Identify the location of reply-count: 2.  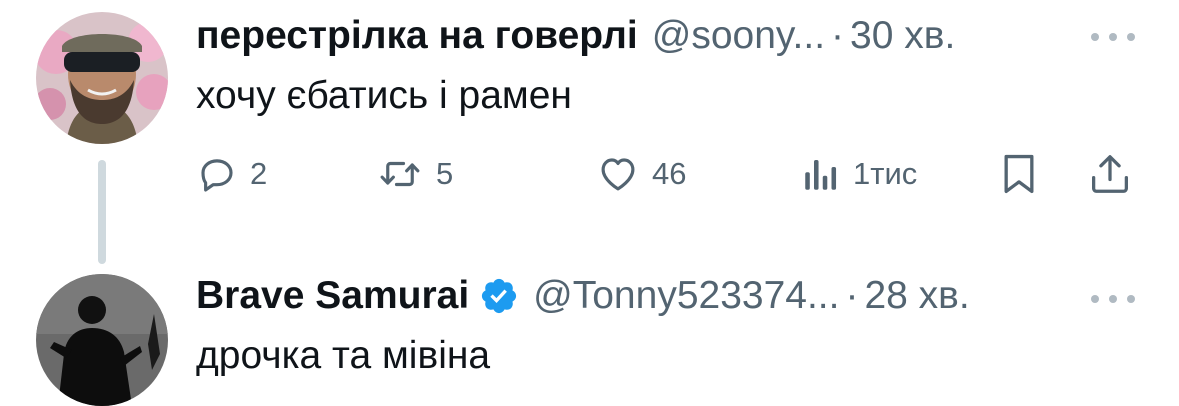
(259, 173).